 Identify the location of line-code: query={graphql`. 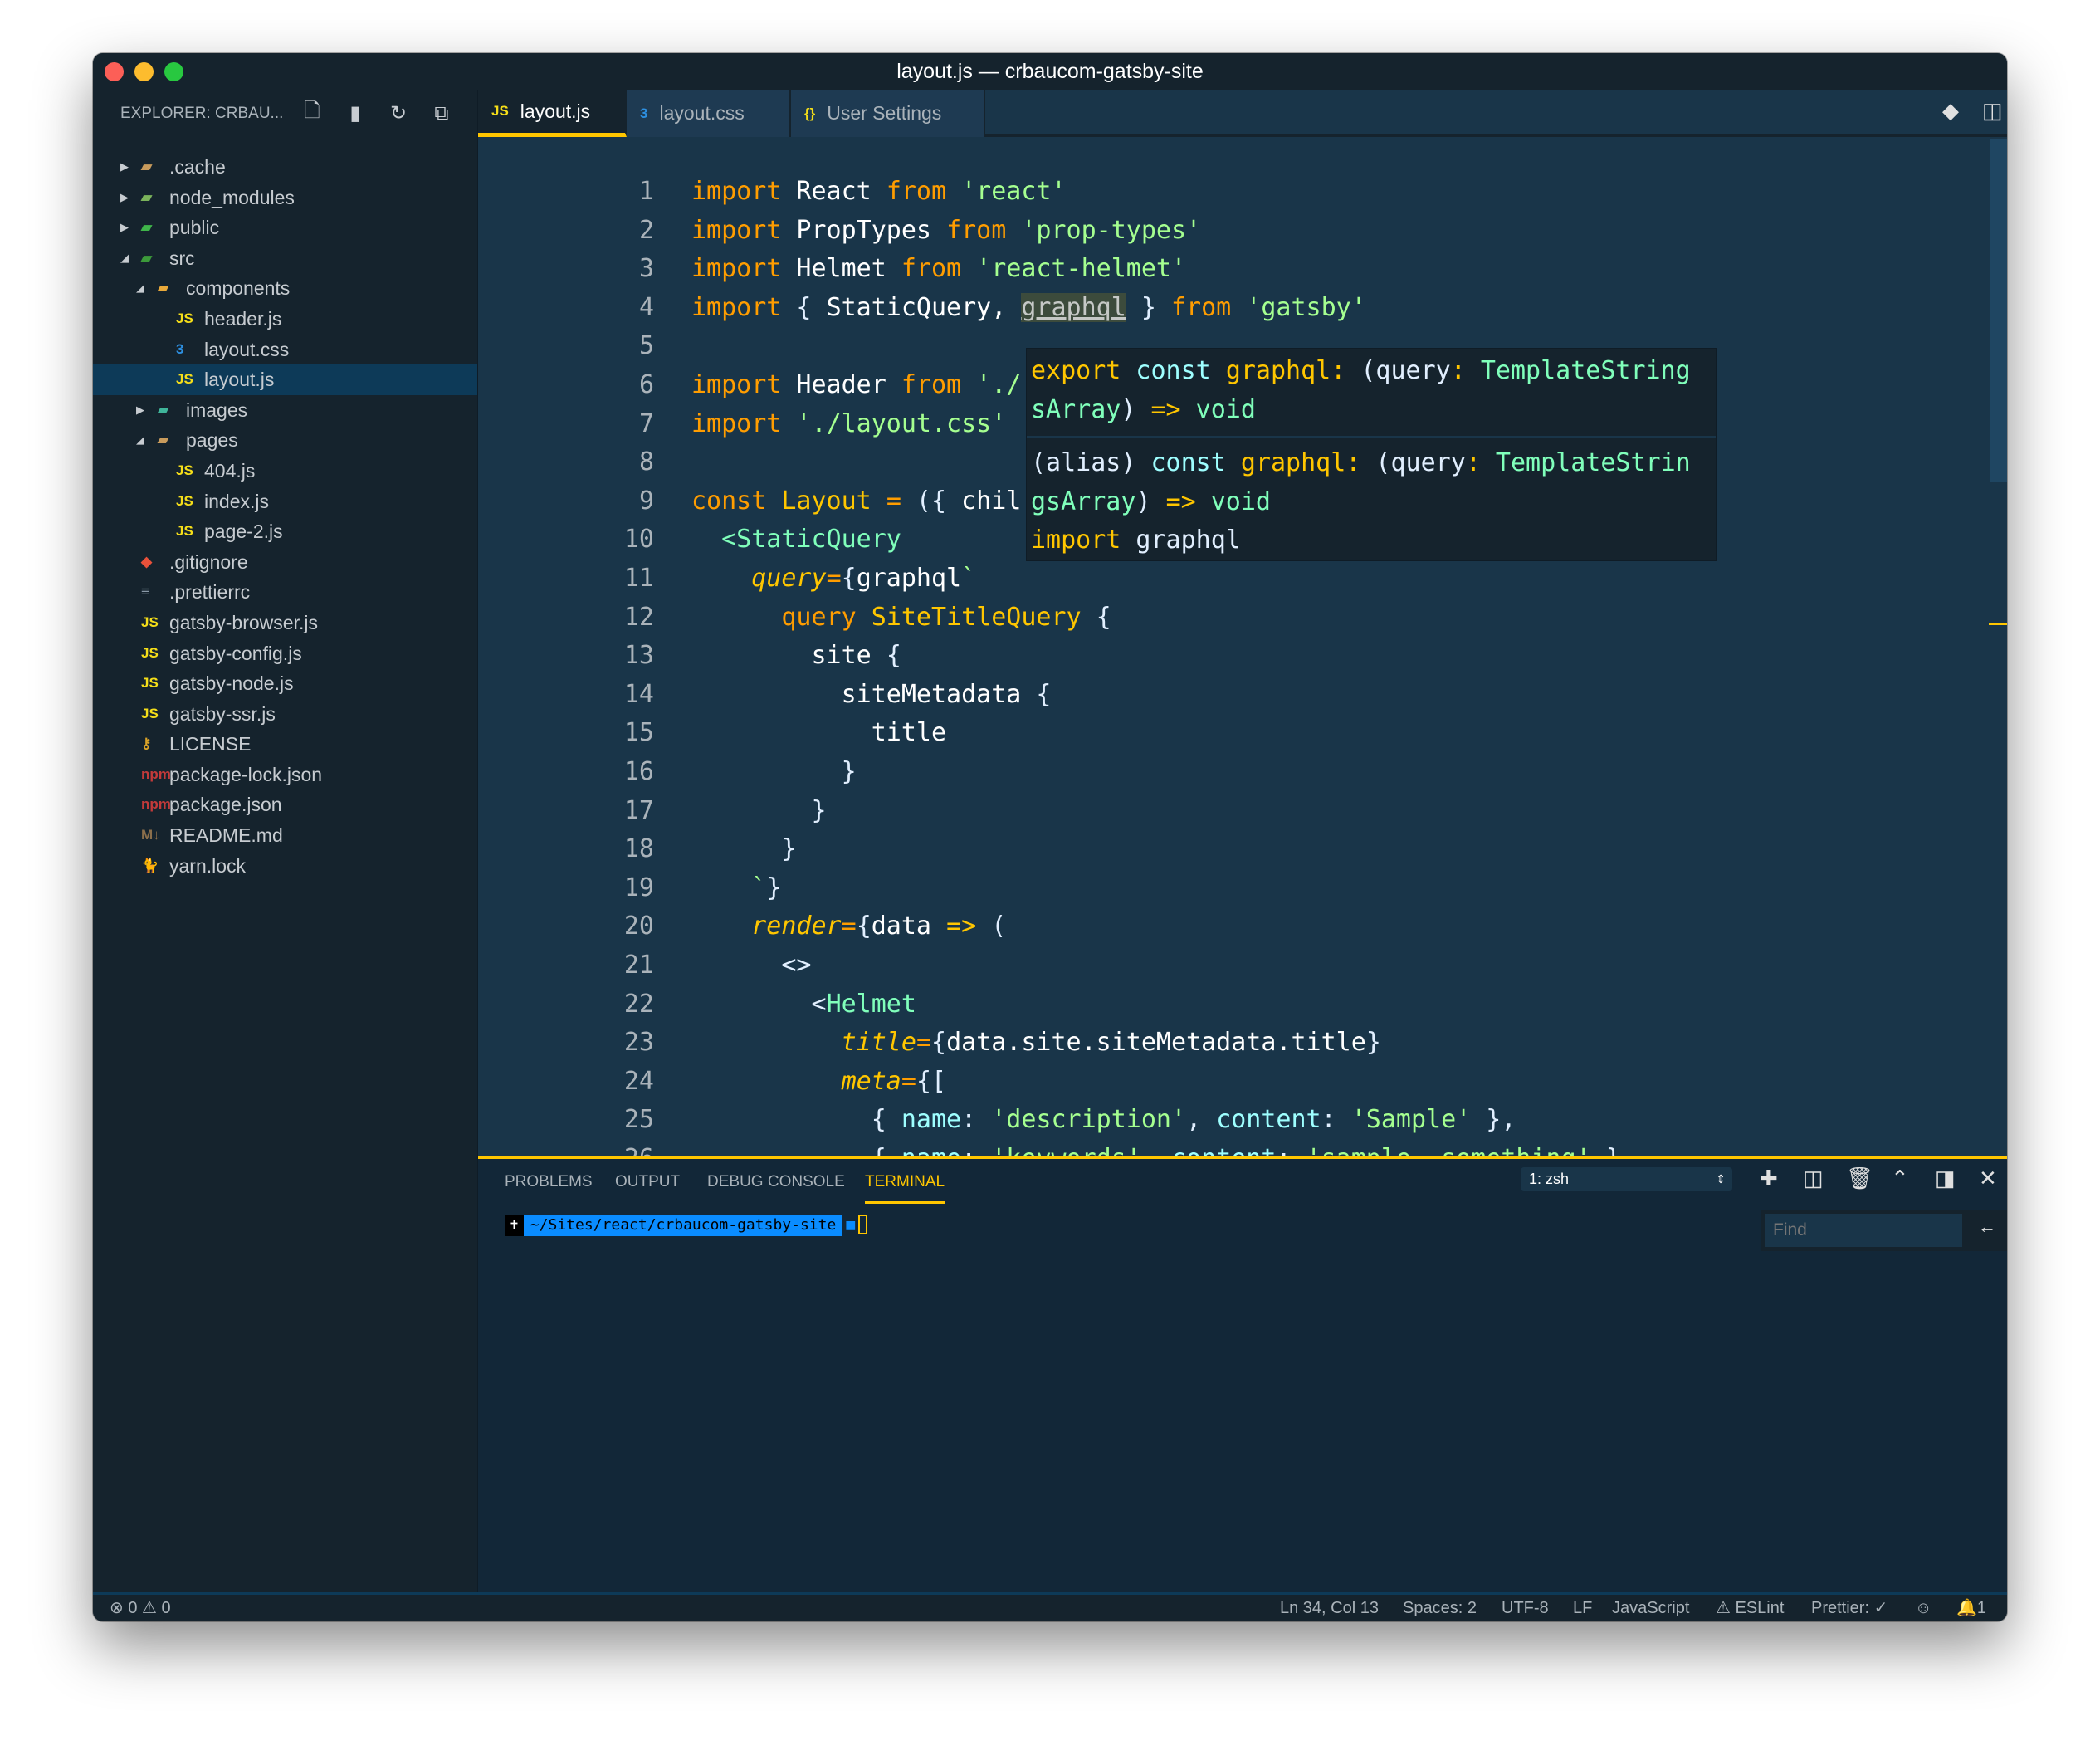
(833, 578).